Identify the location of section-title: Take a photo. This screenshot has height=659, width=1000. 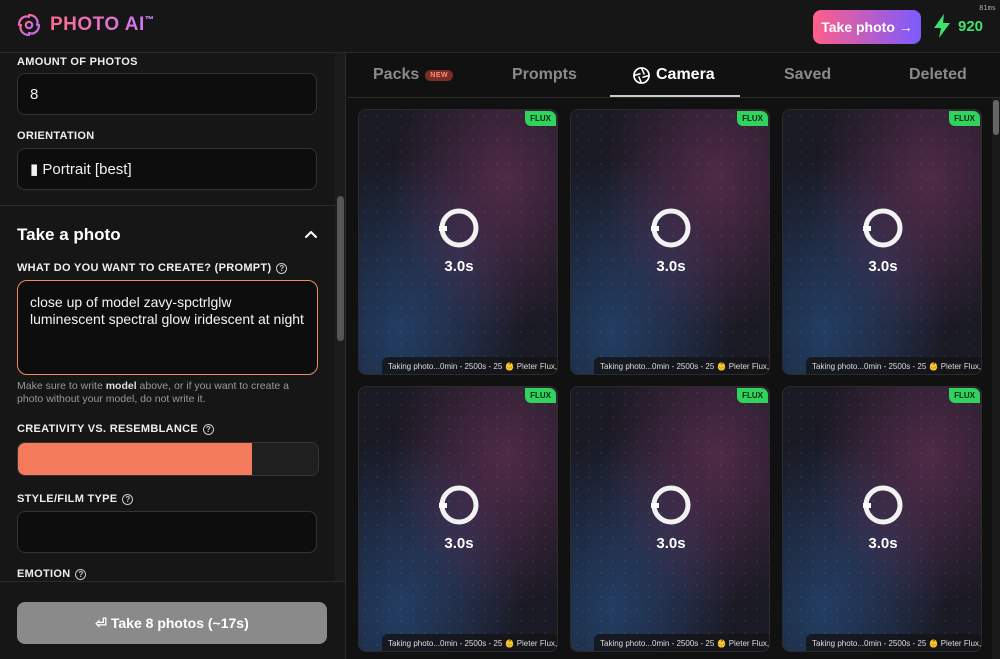
(69, 234).